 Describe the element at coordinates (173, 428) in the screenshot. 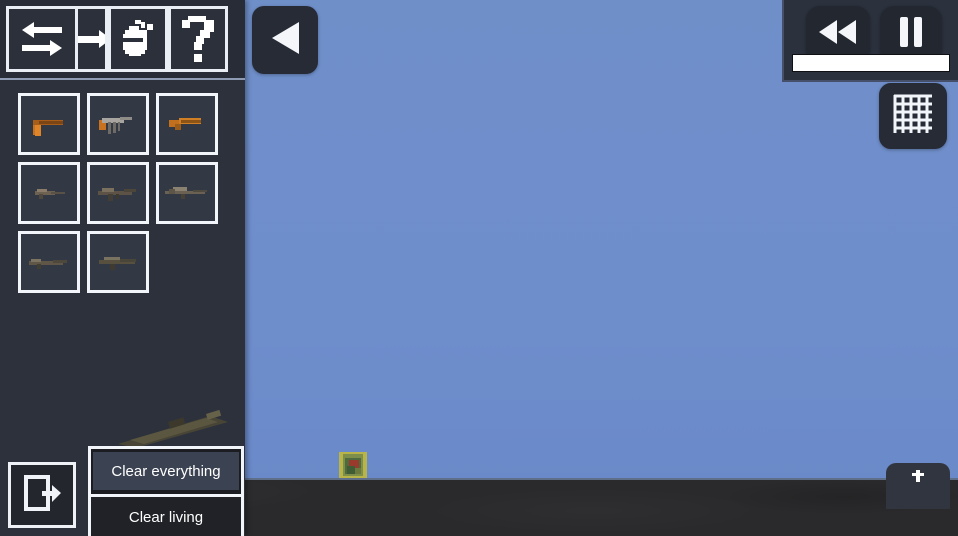

I see `selected-weapon-preview` at that location.